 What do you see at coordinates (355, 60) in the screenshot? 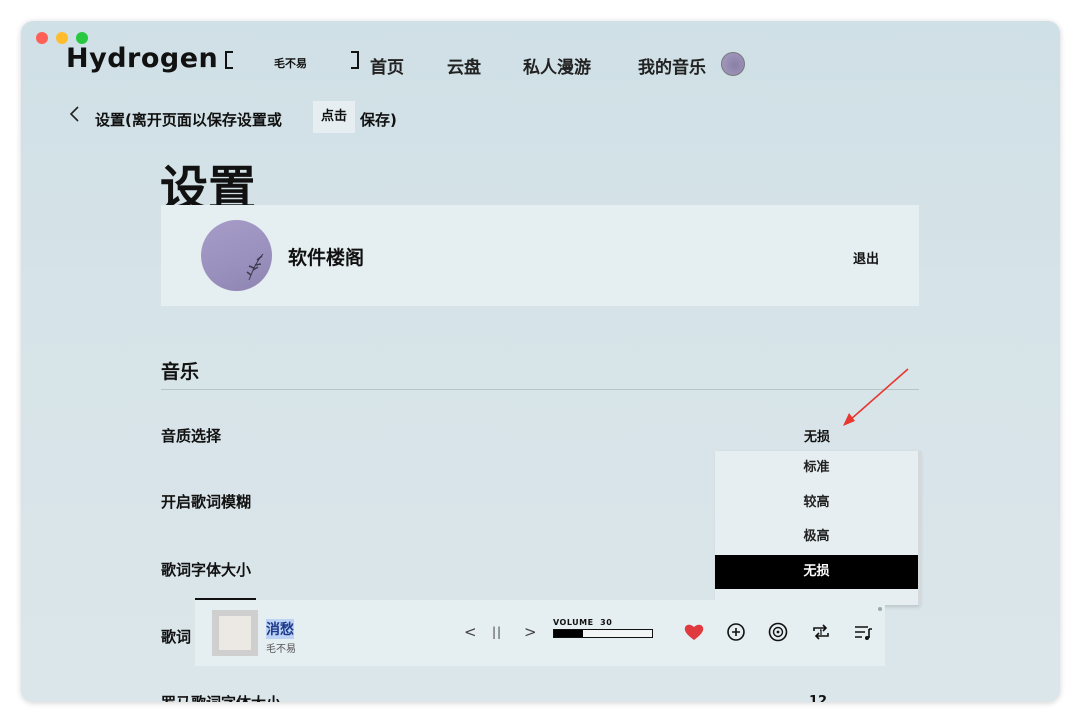
I see `bracket-right-icon` at bounding box center [355, 60].